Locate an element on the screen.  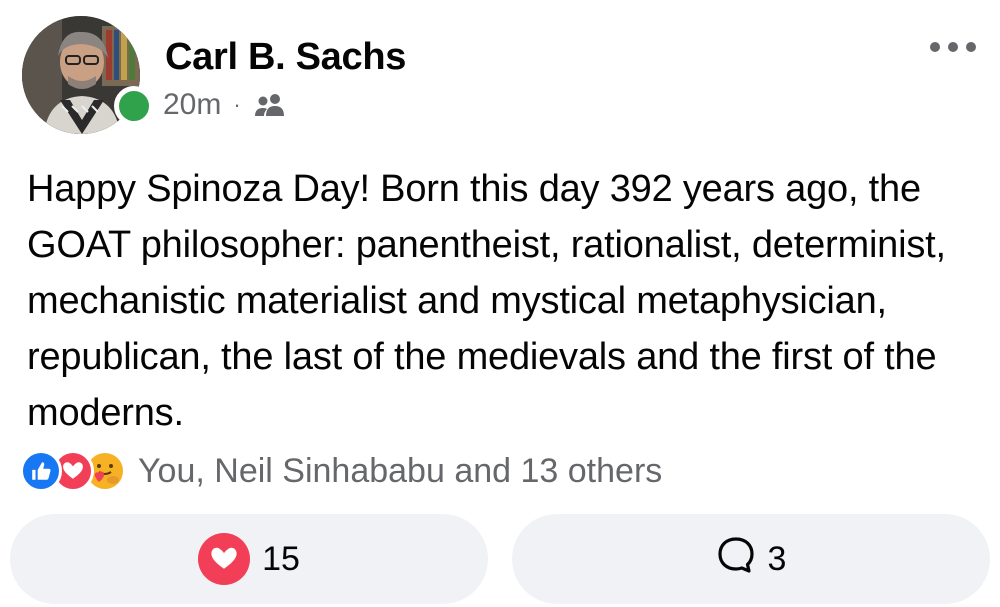
reactions-text: You, Neil Sinhababu and 13 others is located at coordinates (400, 470).